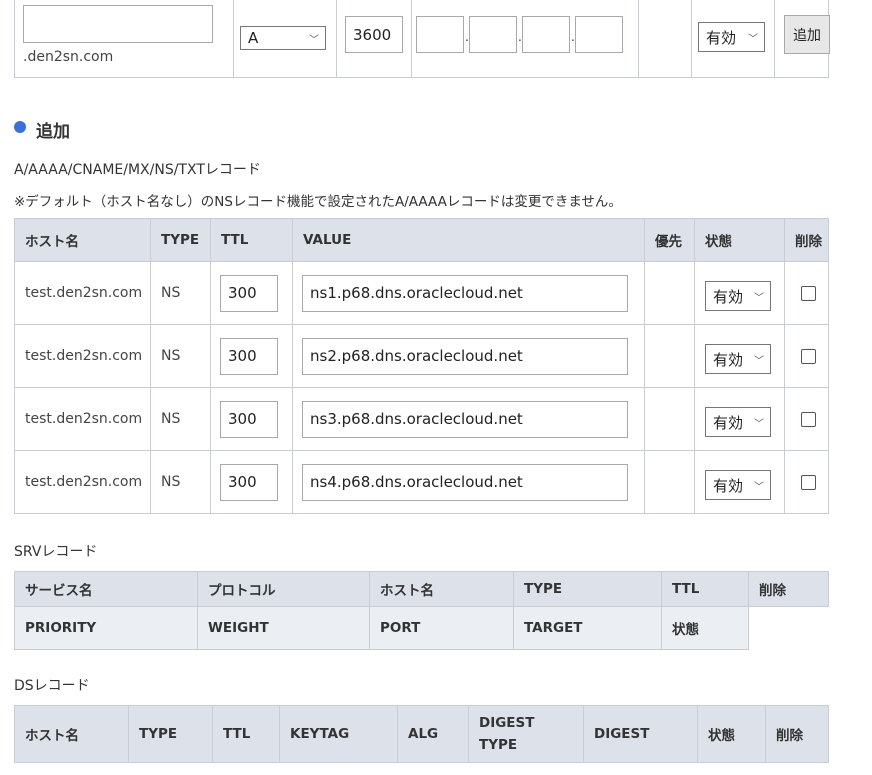 The height and width of the screenshot is (775, 872). Describe the element at coordinates (640, 734) in the screenshot. I see `ds-header-digest: DIGEST` at that location.